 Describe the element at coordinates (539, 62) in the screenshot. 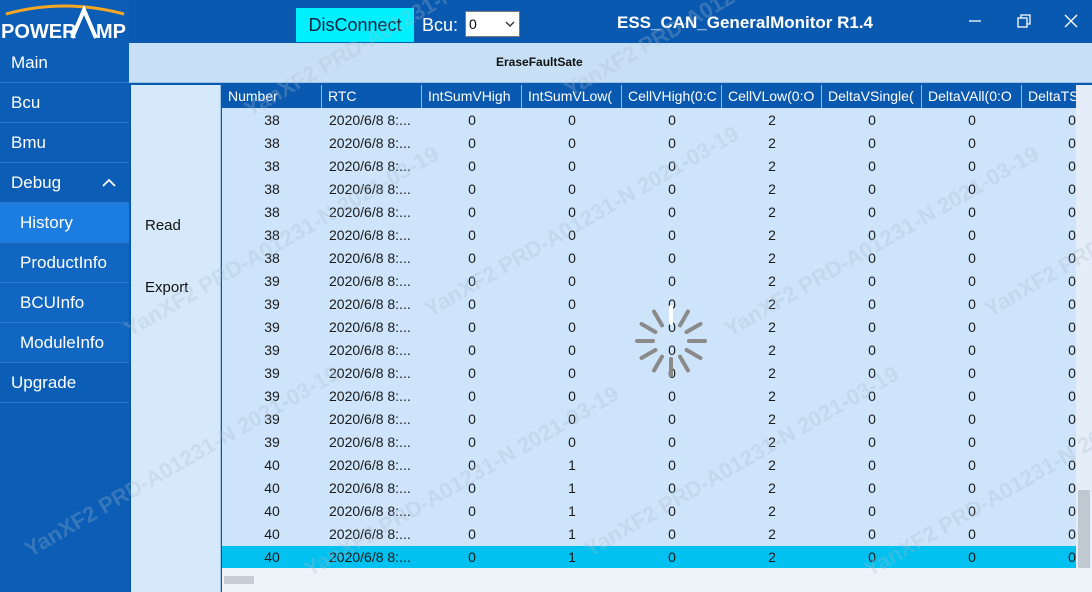

I see `erase-fault-state-button: EraseFaultSate` at that location.